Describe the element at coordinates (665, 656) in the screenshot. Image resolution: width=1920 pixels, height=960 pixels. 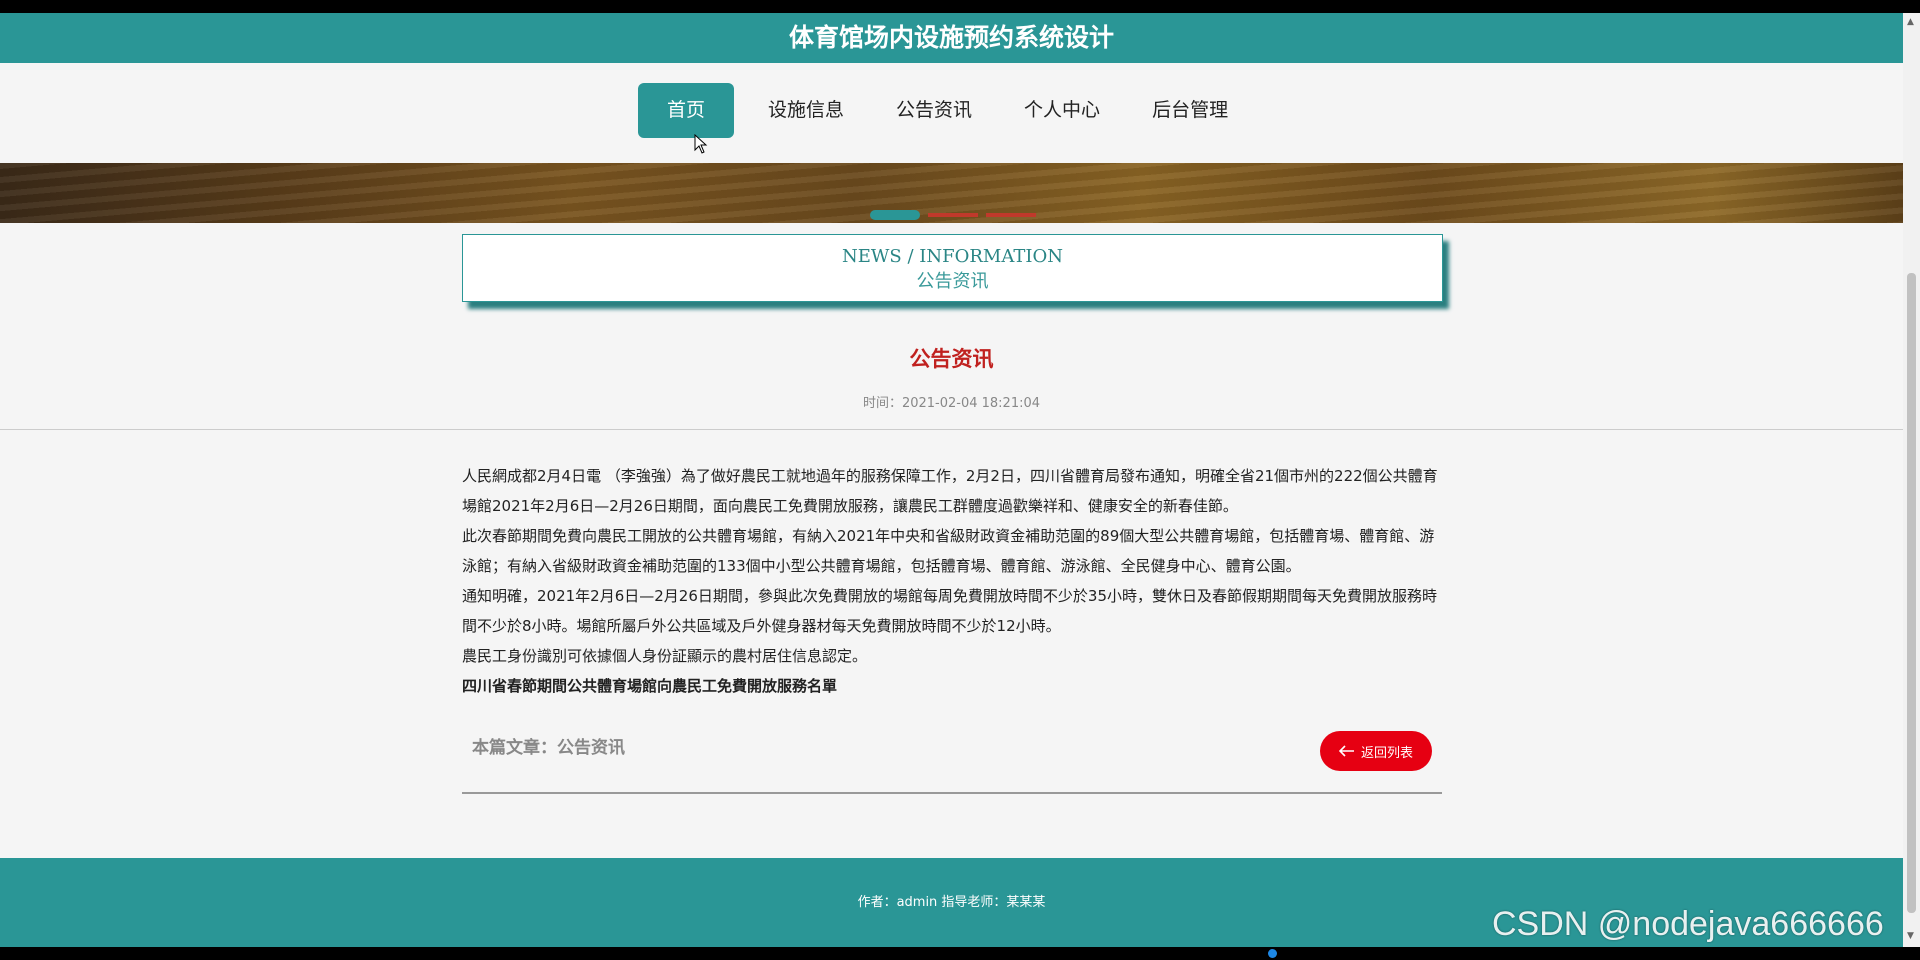
I see `article-paragraph: 農民工身份識別可依據個人身份証顯示的農村居住信息認定。` at that location.